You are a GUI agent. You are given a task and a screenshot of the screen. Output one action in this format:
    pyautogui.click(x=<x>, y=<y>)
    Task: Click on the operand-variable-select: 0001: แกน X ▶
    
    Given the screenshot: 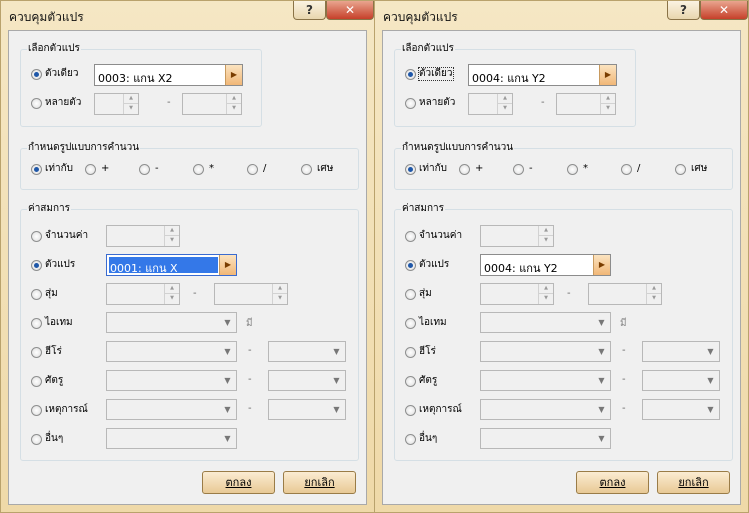 What is the action you would take?
    pyautogui.click(x=171, y=265)
    